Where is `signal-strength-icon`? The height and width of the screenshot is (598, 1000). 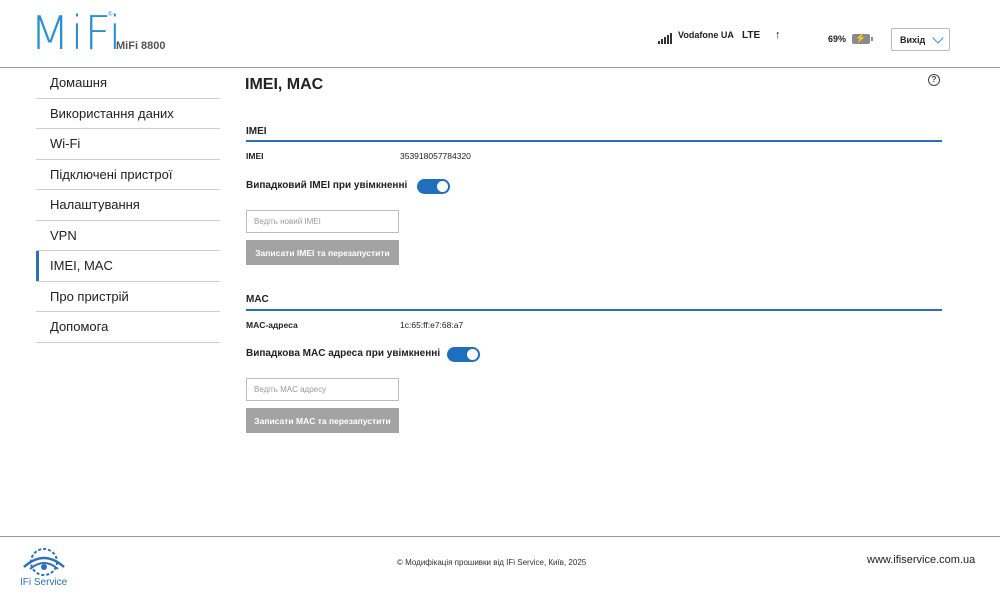
signal-strength-icon is located at coordinates (665, 38).